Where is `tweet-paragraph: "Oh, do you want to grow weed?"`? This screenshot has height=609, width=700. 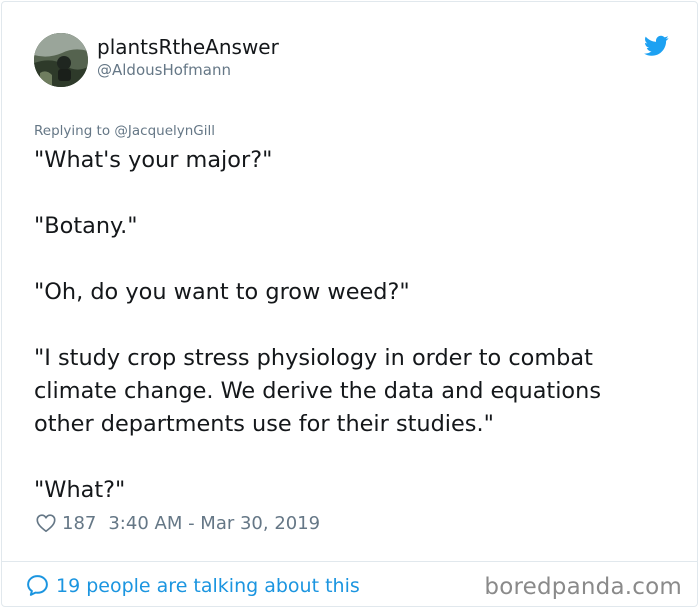
tweet-paragraph: "Oh, do you want to grow weed?" is located at coordinates (222, 292).